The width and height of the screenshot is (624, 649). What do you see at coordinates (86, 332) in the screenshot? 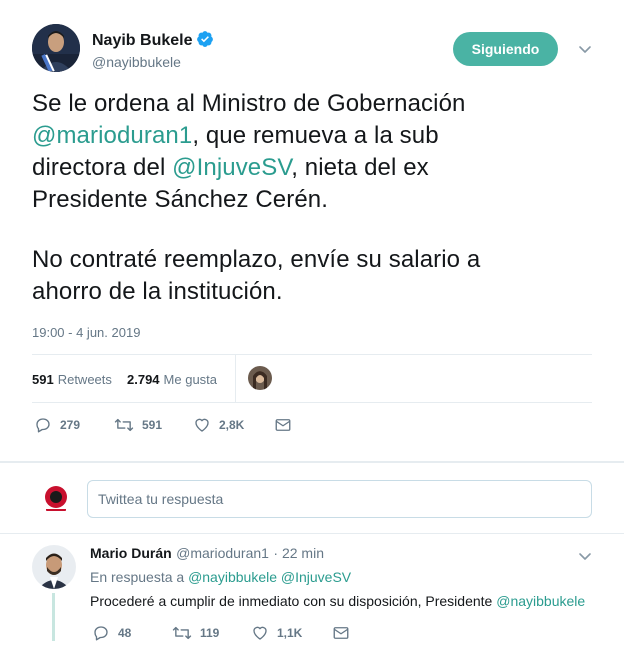
I see `tweet-timestamp: 19:00 - 4 jun. 2019` at bounding box center [86, 332].